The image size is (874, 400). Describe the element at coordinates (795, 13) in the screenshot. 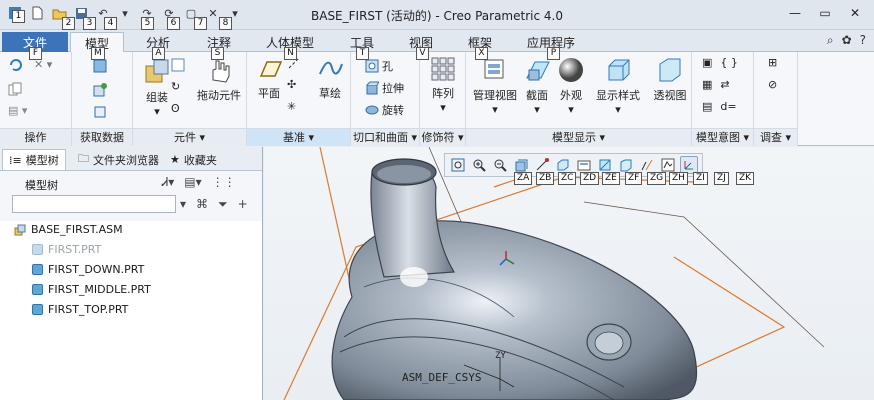

I see `minimize-button: —` at that location.